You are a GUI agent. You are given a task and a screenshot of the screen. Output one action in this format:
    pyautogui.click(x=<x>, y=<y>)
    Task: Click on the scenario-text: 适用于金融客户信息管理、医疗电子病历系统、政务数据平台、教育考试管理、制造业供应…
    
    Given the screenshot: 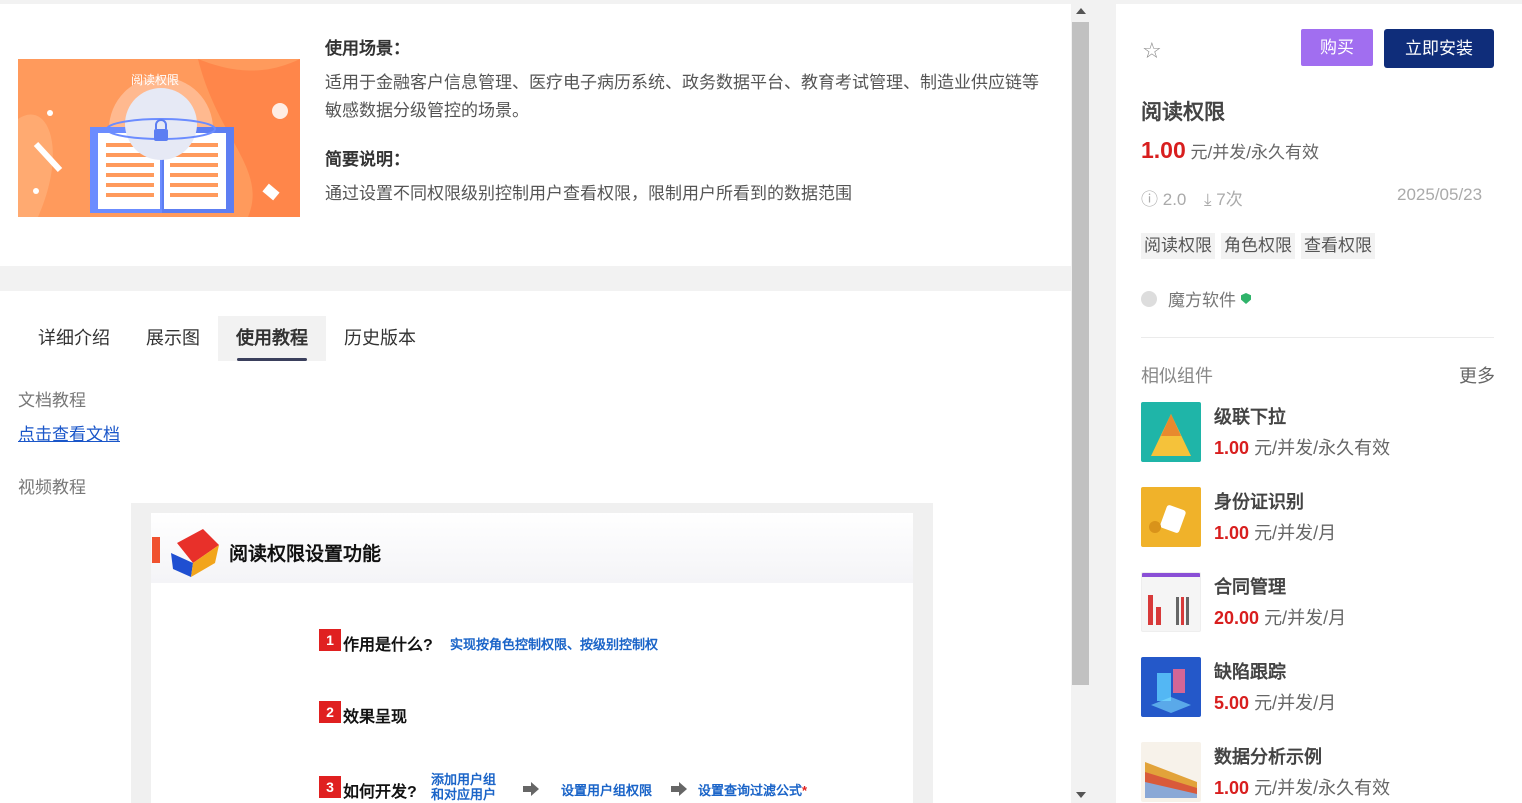 What is the action you would take?
    pyautogui.click(x=682, y=96)
    